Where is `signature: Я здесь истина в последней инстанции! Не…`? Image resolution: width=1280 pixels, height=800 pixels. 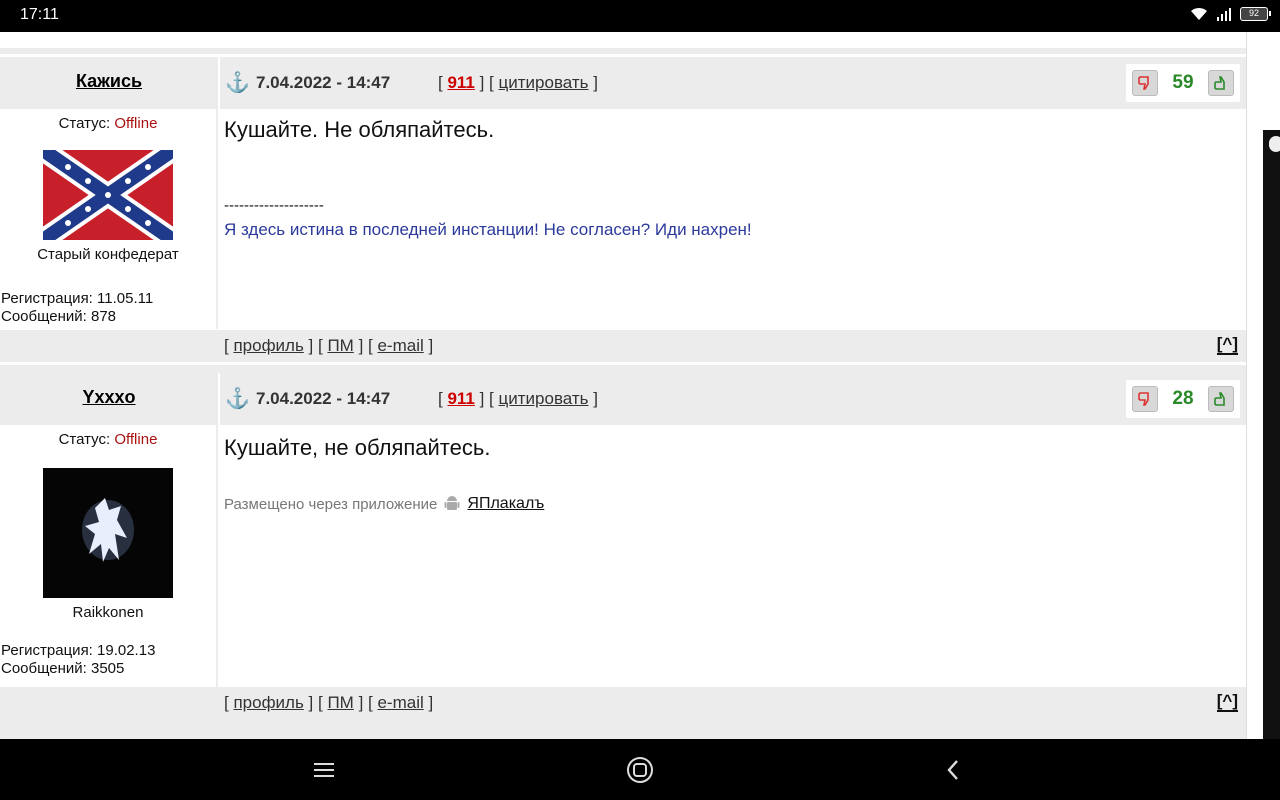
signature: Я здесь истина в последней инстанции! Не… is located at coordinates (488, 229).